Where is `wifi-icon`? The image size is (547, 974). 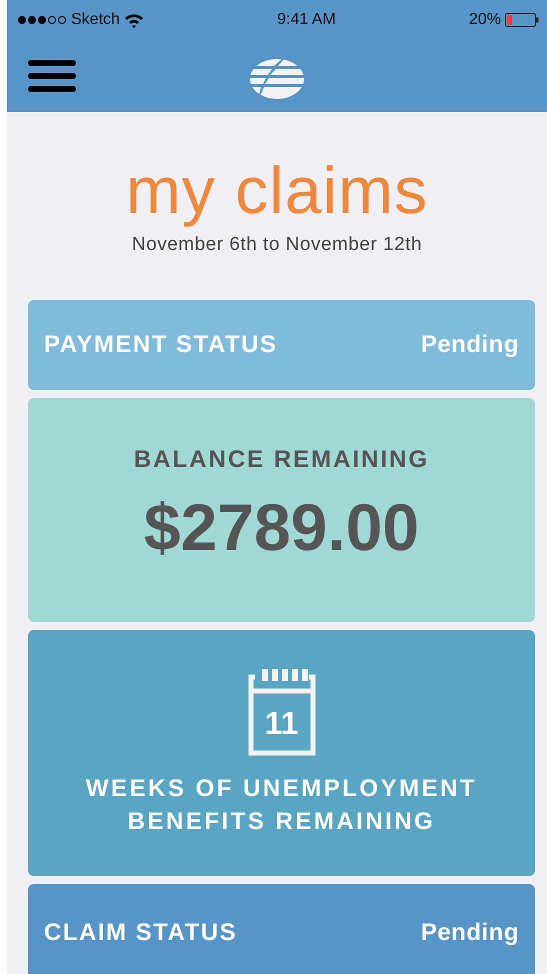 wifi-icon is located at coordinates (134, 20).